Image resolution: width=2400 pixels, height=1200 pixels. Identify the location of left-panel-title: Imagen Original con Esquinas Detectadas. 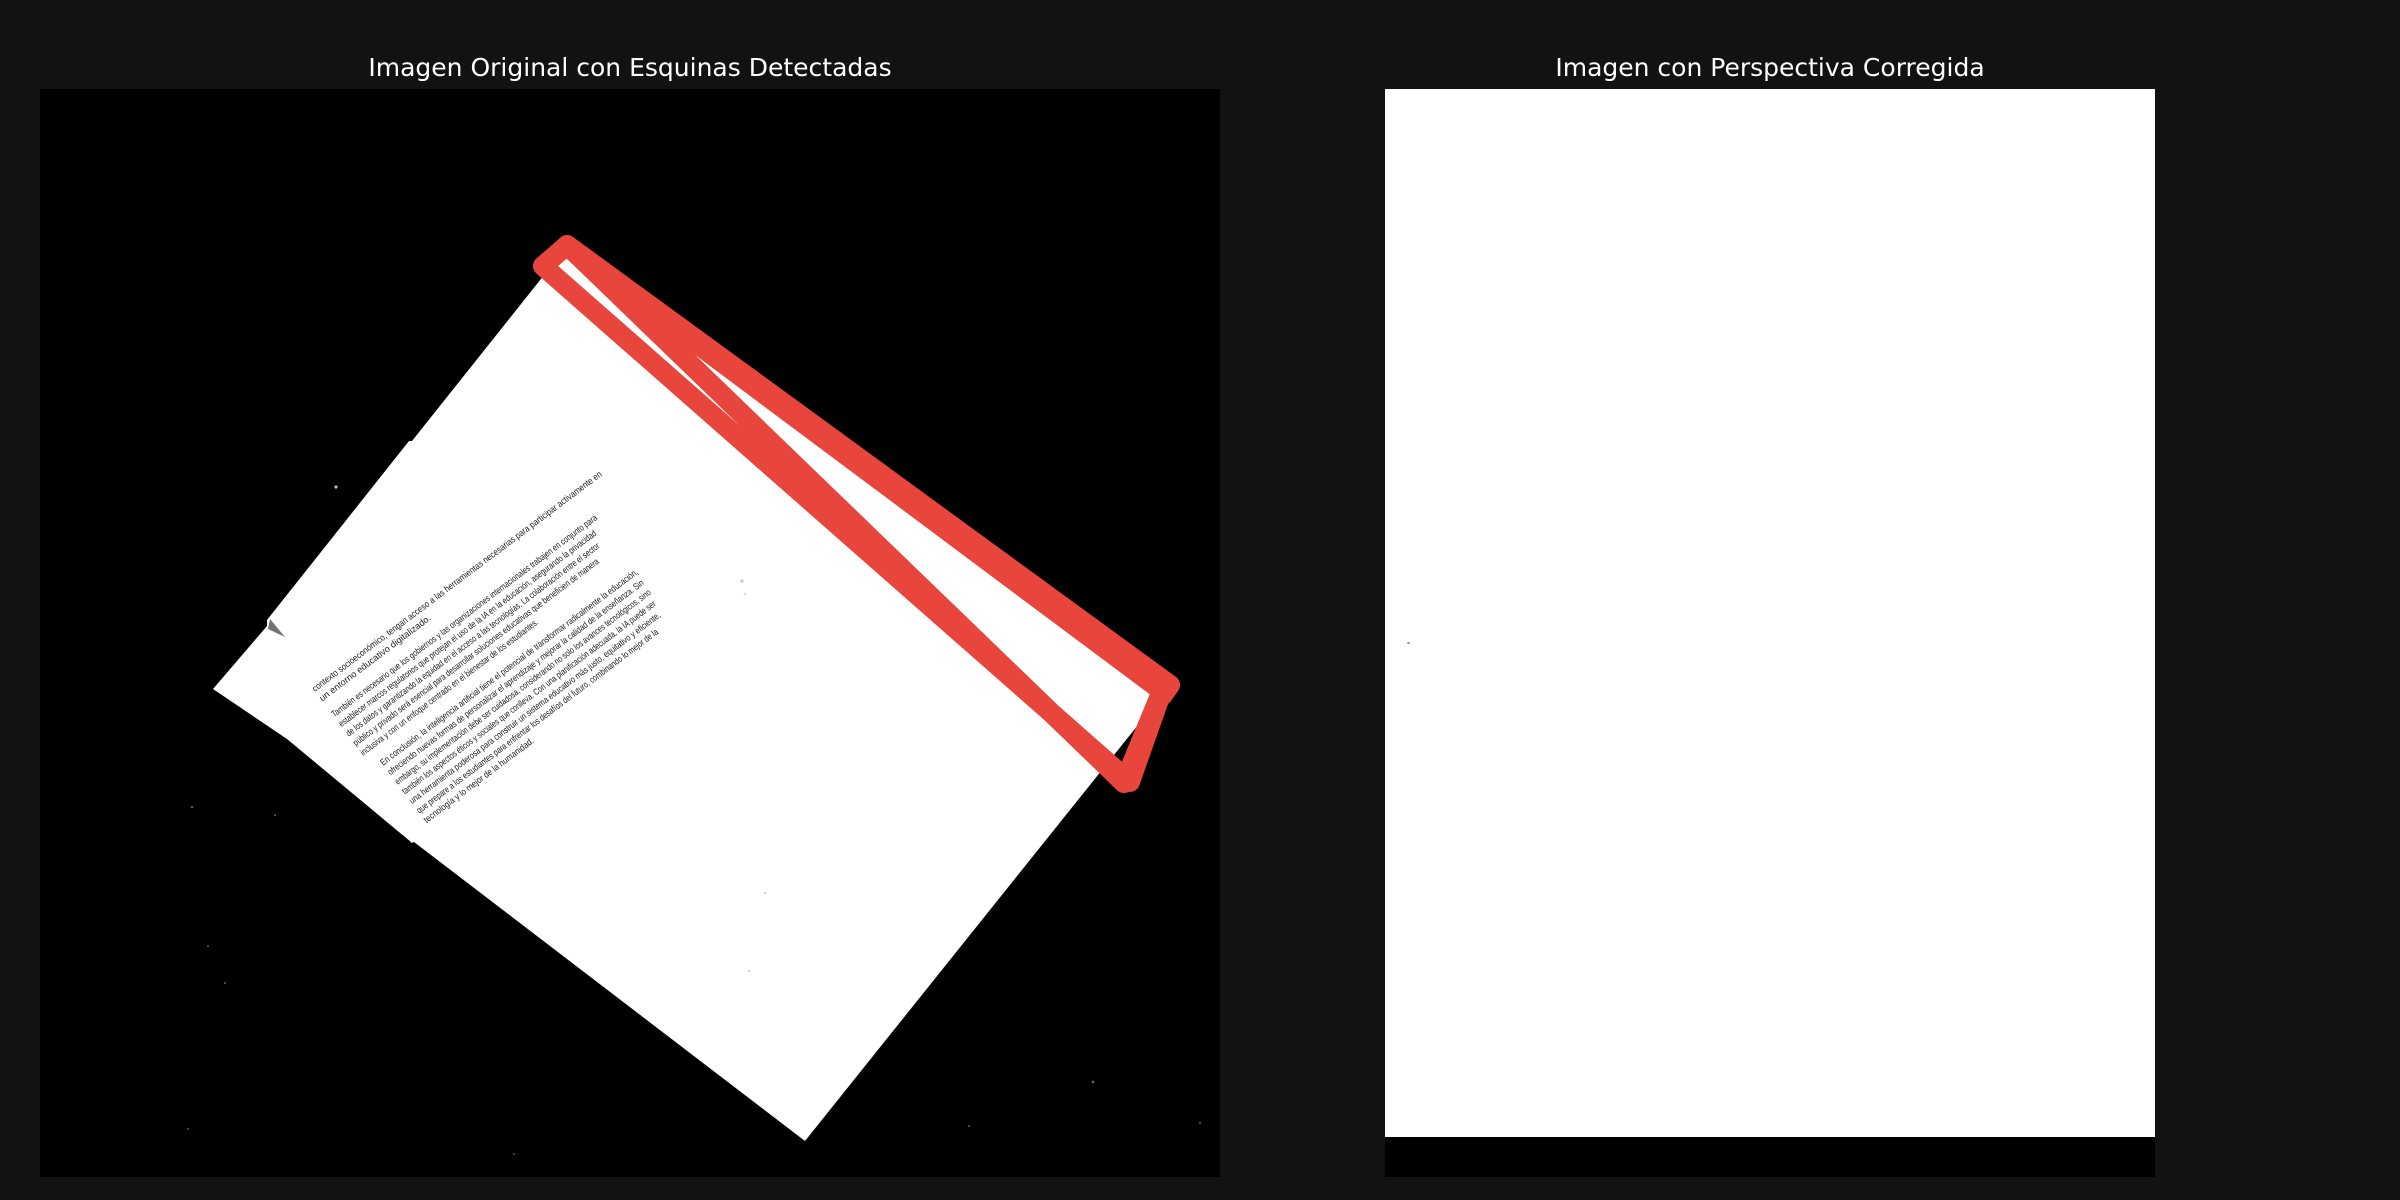
(630, 67).